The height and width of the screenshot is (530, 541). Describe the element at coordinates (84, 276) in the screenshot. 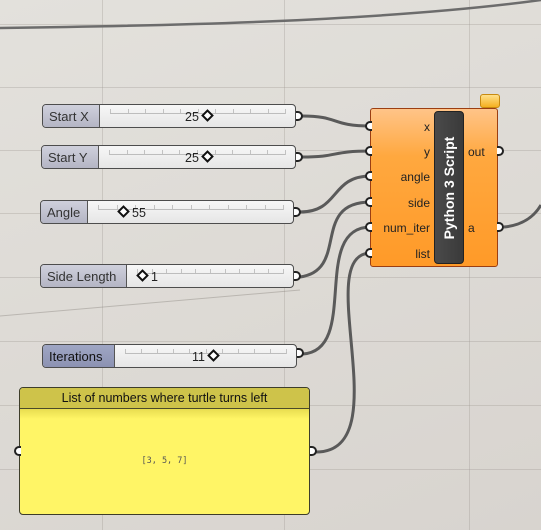

I see `slider-label: Side Length` at that location.